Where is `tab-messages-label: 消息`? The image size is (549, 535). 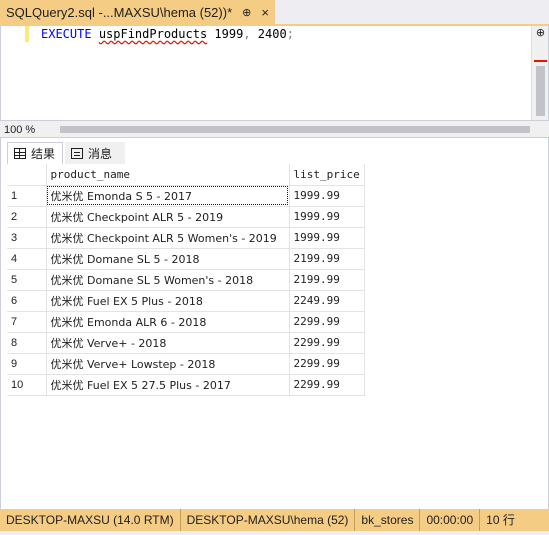 tab-messages-label: 消息 is located at coordinates (100, 153).